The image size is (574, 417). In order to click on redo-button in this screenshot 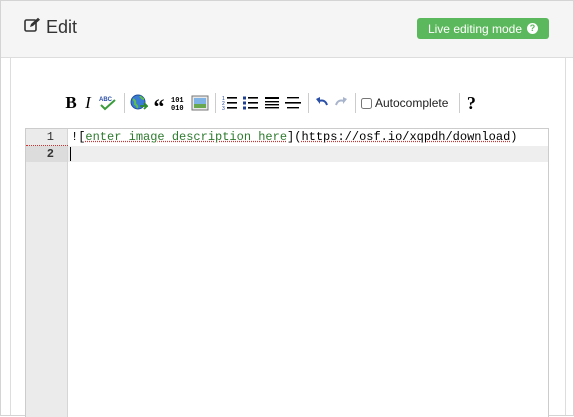, I will do `click(341, 103)`.